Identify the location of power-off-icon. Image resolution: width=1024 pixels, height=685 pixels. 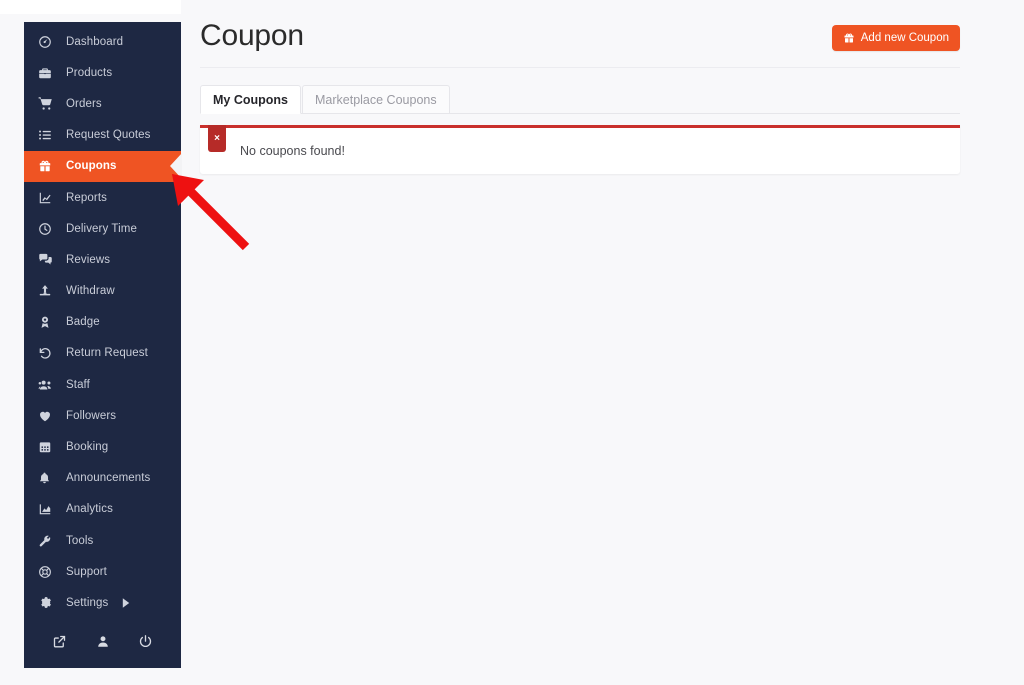
(146, 641).